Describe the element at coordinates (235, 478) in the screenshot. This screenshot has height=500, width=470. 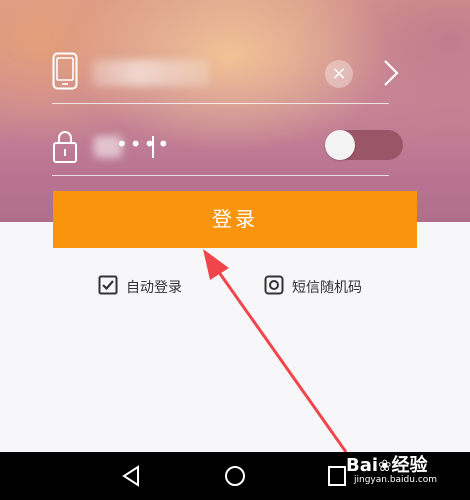
I see `home-icon` at that location.